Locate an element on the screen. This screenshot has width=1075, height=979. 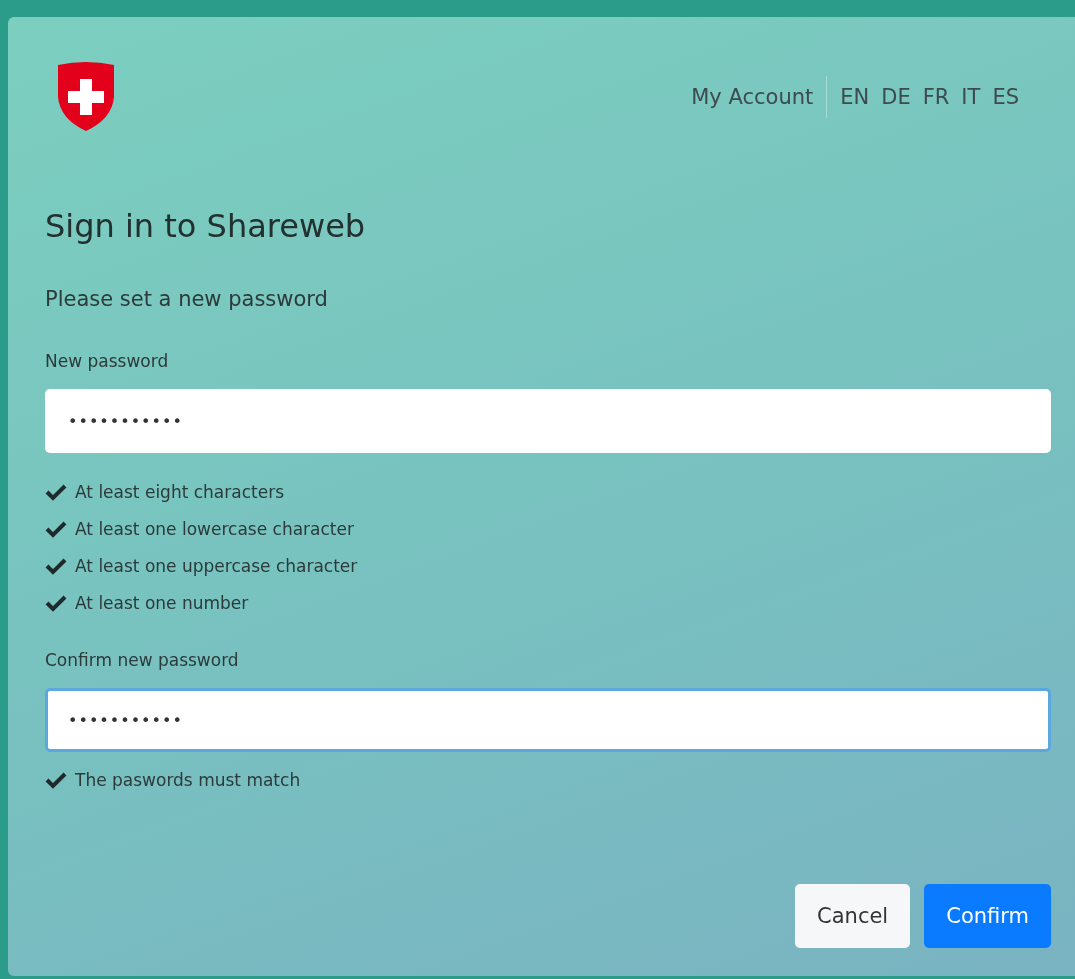
rule-text: At least eight characters is located at coordinates (179, 492).